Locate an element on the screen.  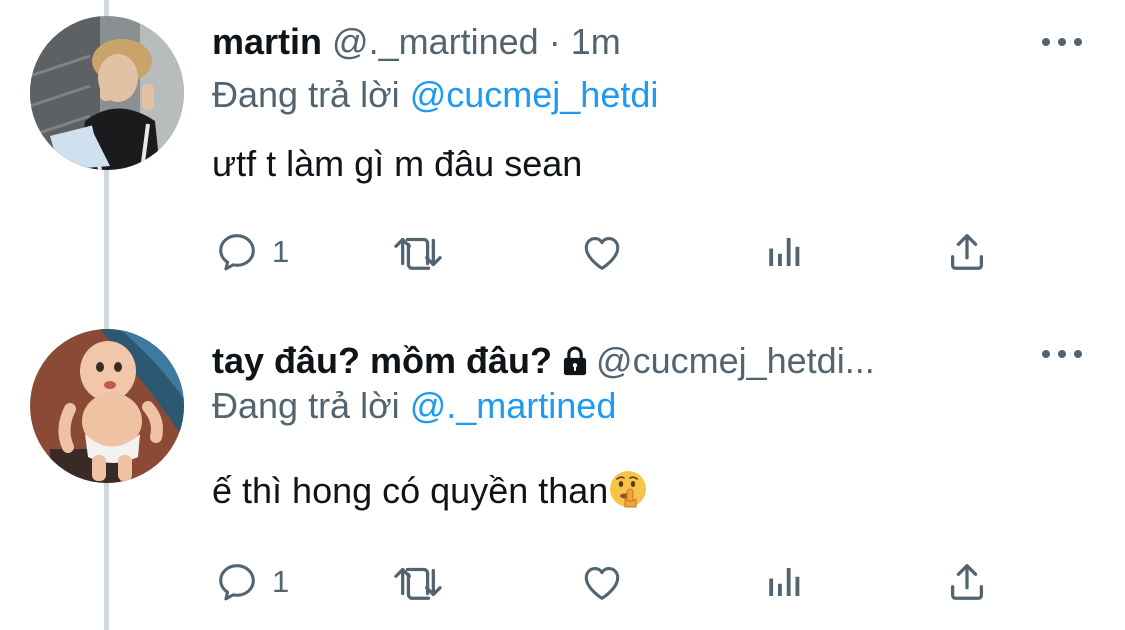
tweet-text-content: ế thì hong có quyền than is located at coordinates (410, 490).